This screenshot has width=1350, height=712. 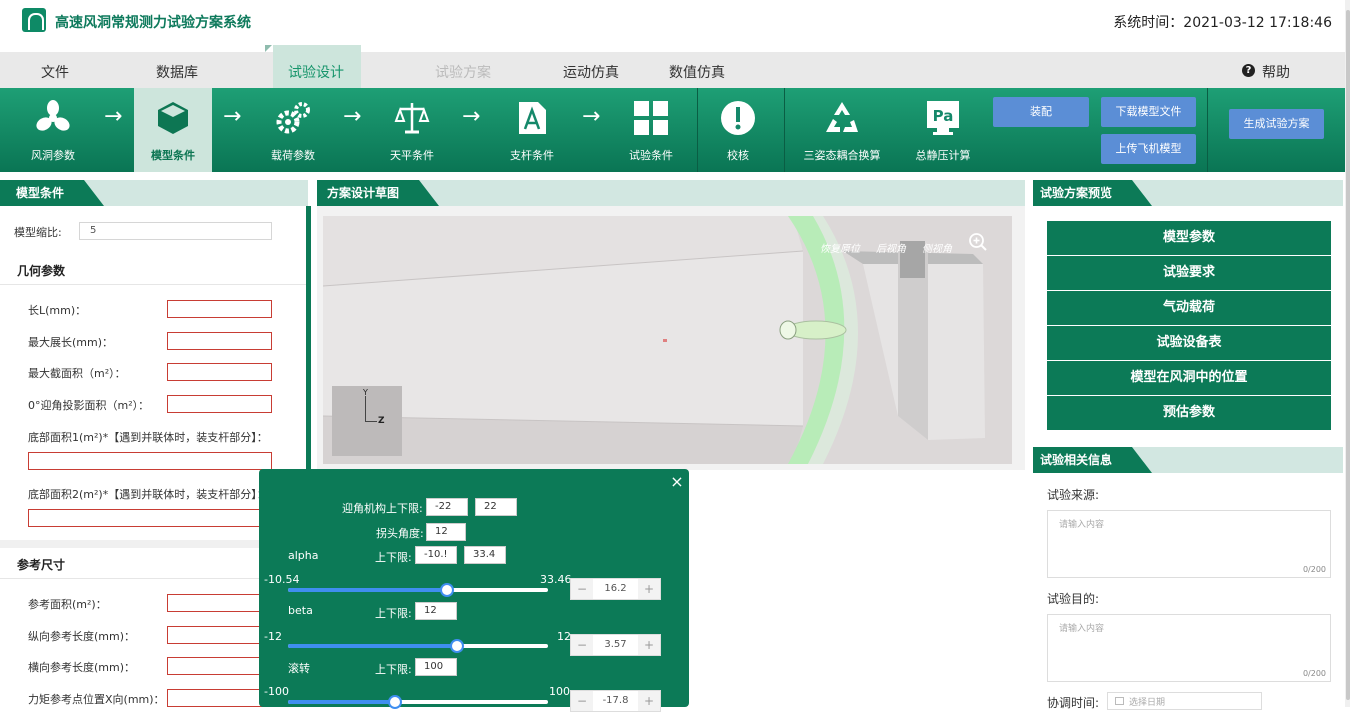 I want to click on close-icon: ×, so click(x=677, y=482).